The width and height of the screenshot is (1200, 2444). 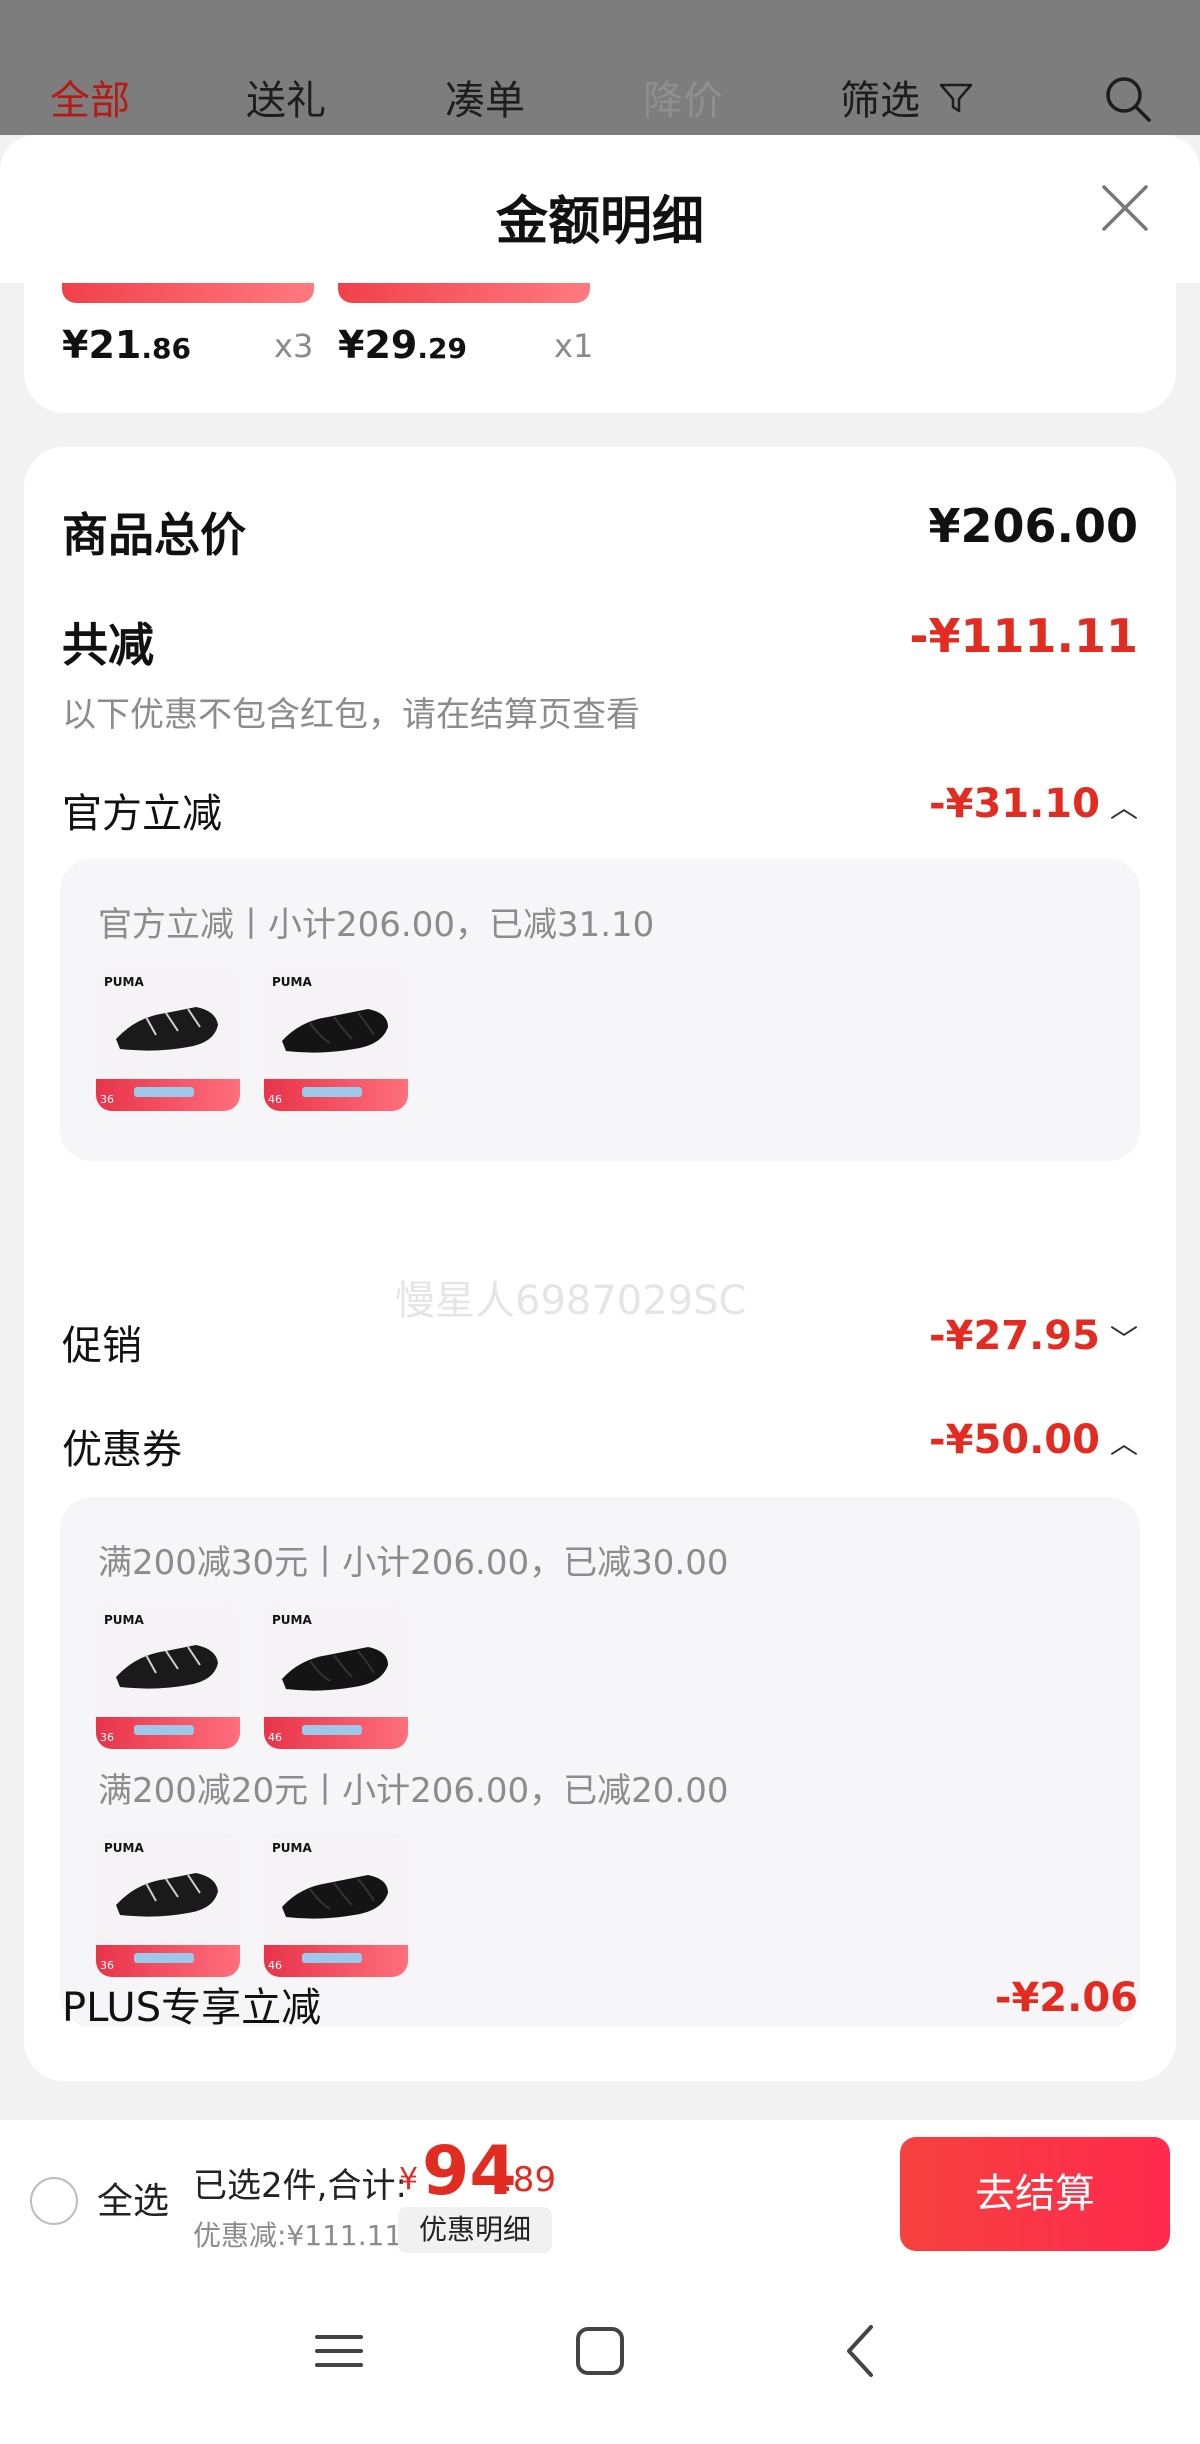 I want to click on discount-detail-button: 优惠明细, so click(x=475, y=2230).